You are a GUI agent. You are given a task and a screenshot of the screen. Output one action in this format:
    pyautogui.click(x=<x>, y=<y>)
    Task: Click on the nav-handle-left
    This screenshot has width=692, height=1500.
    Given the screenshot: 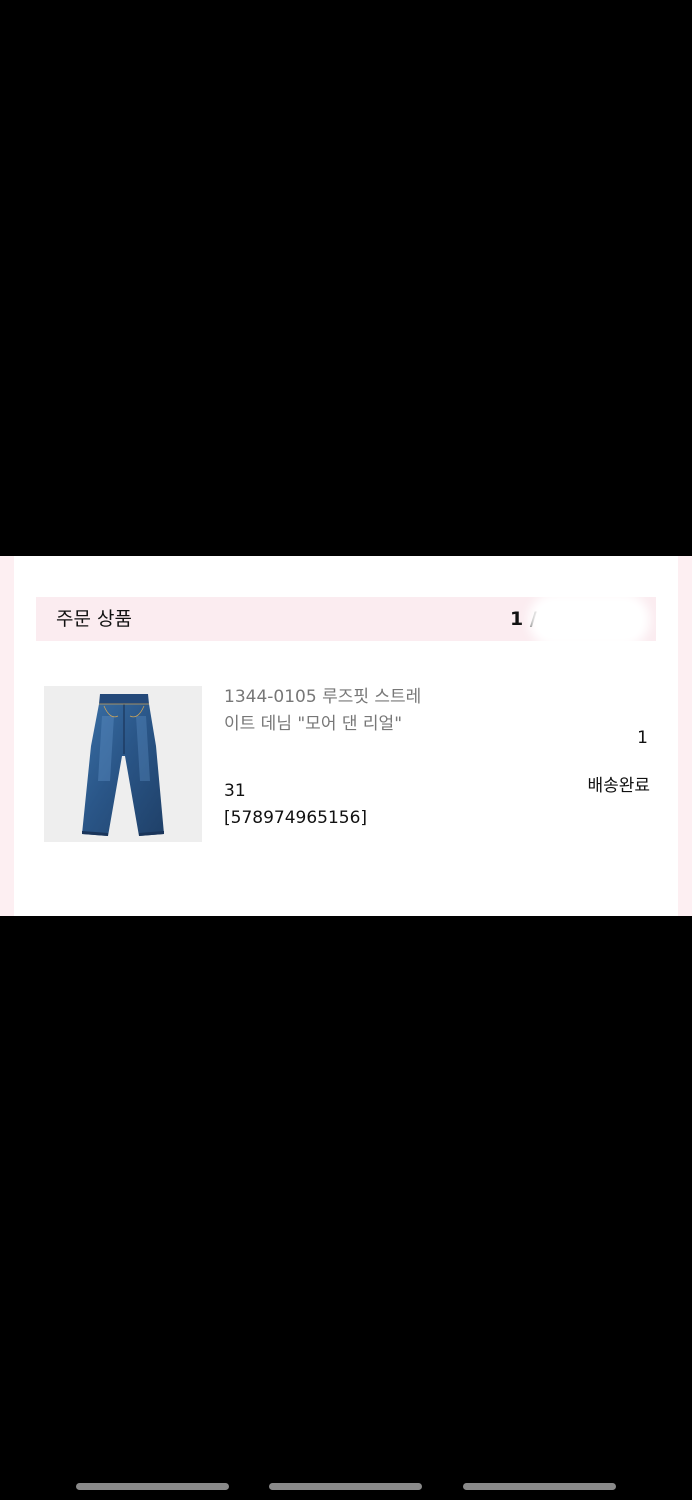 What is the action you would take?
    pyautogui.click(x=152, y=1486)
    